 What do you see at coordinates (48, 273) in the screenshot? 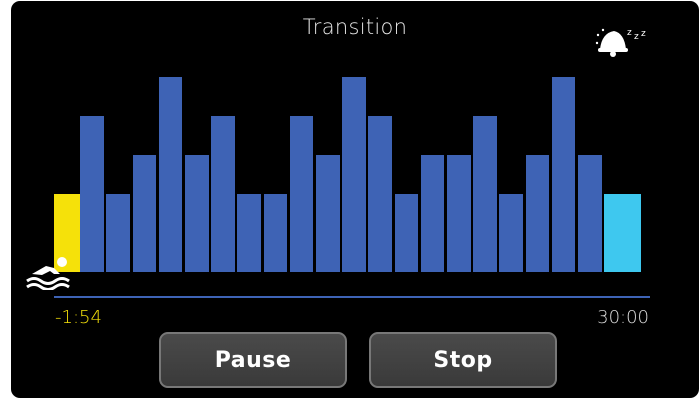
I see `swimmer-icon` at bounding box center [48, 273].